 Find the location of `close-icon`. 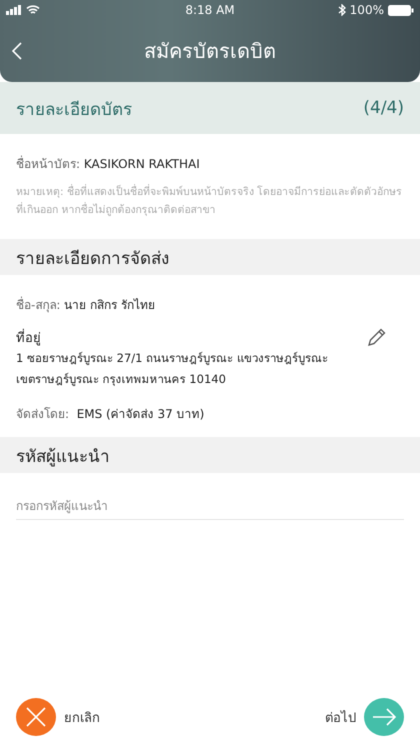

close-icon is located at coordinates (36, 717).